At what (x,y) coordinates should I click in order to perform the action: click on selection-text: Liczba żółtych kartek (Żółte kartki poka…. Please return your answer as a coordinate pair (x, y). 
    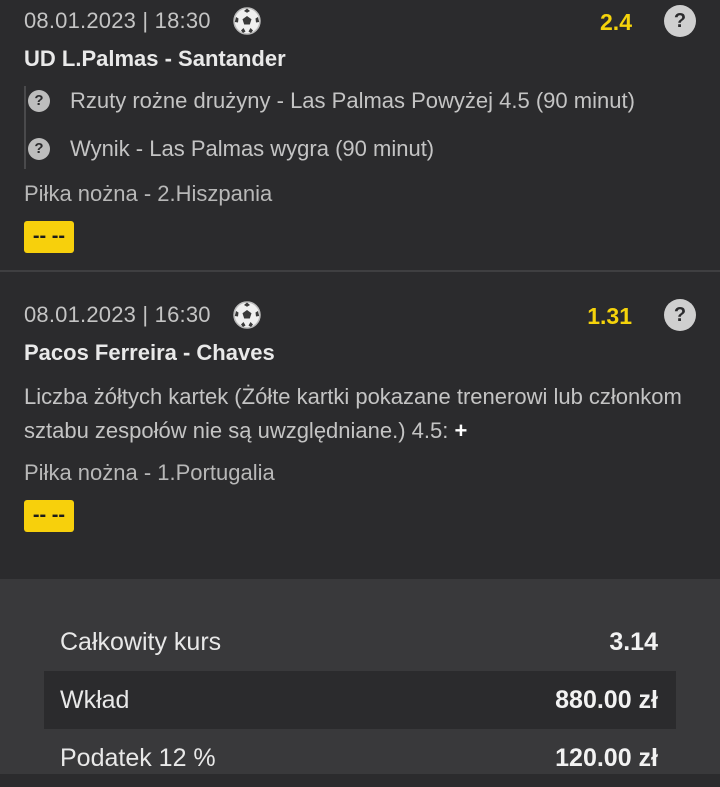
    Looking at the image, I should click on (353, 413).